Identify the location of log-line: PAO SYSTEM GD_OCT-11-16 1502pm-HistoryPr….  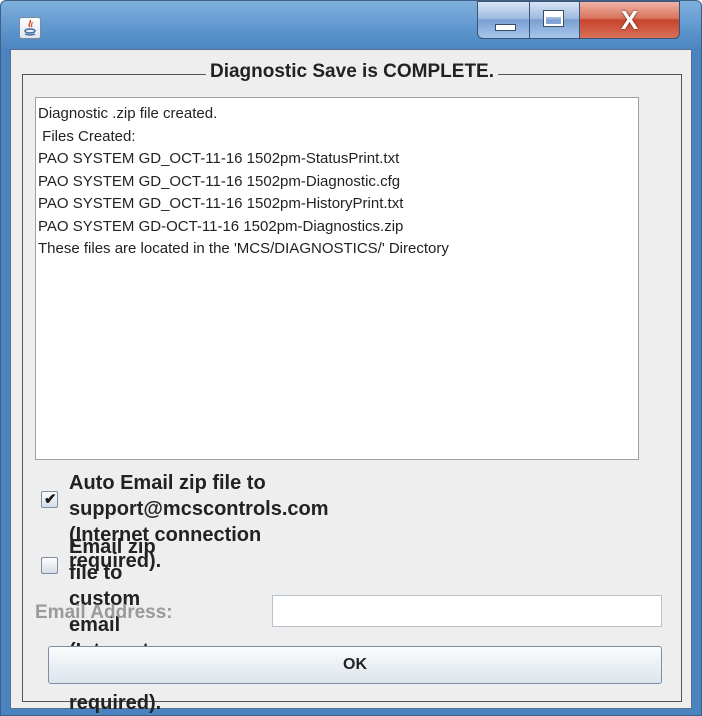
(221, 203).